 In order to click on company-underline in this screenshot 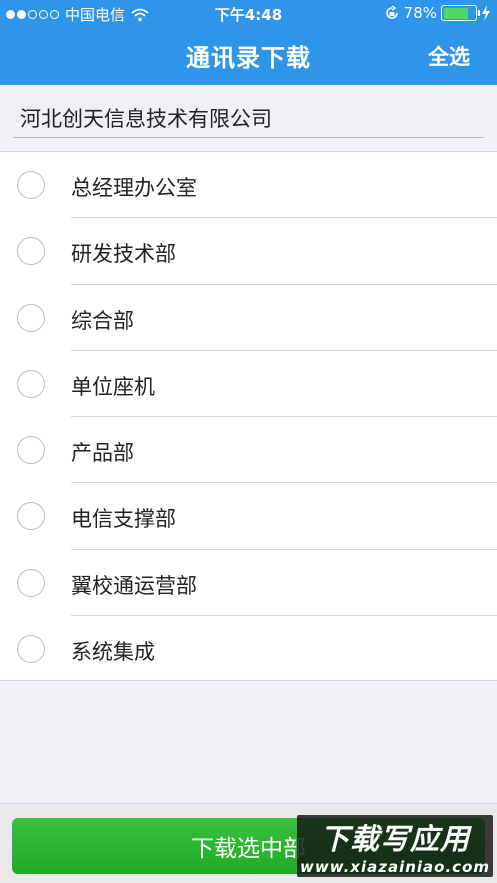, I will do `click(248, 137)`.